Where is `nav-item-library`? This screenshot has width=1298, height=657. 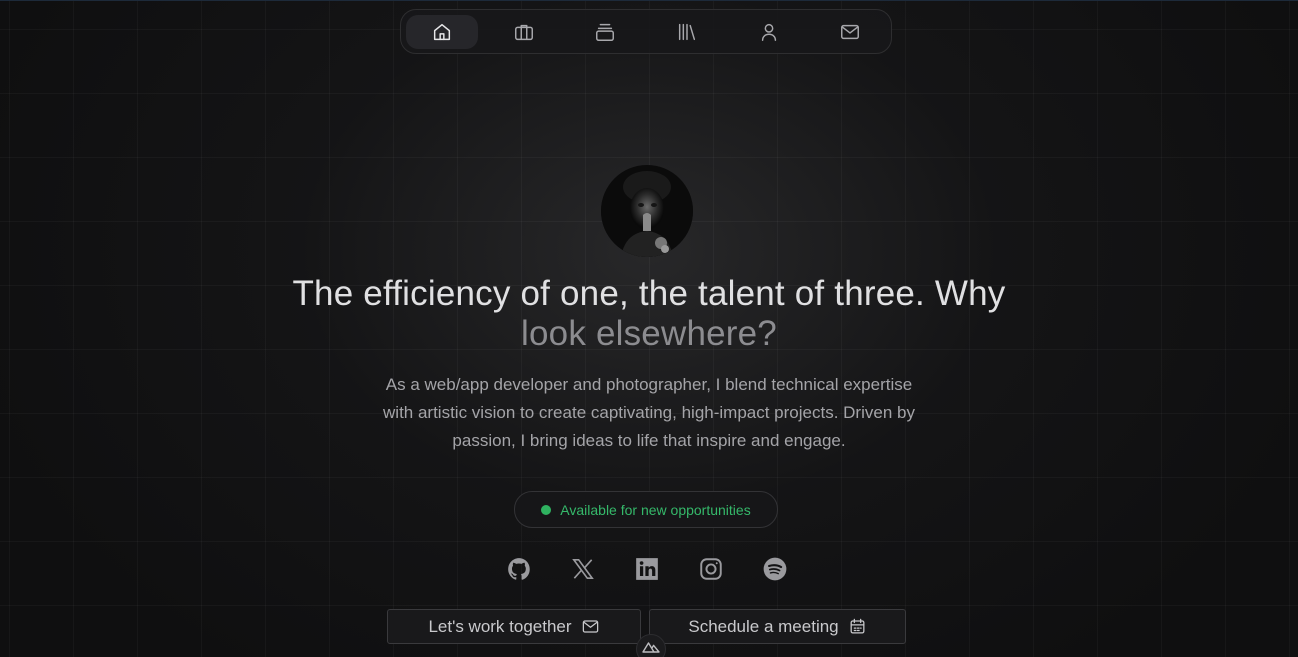
nav-item-library is located at coordinates (687, 32).